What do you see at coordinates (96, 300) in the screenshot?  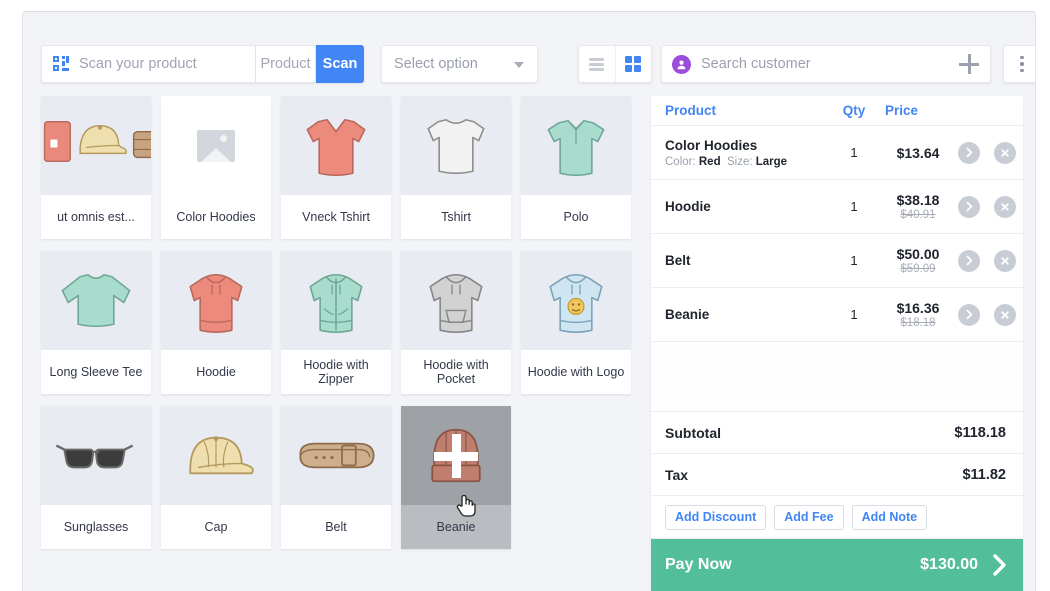 I see `long-sleeve-tee-image` at bounding box center [96, 300].